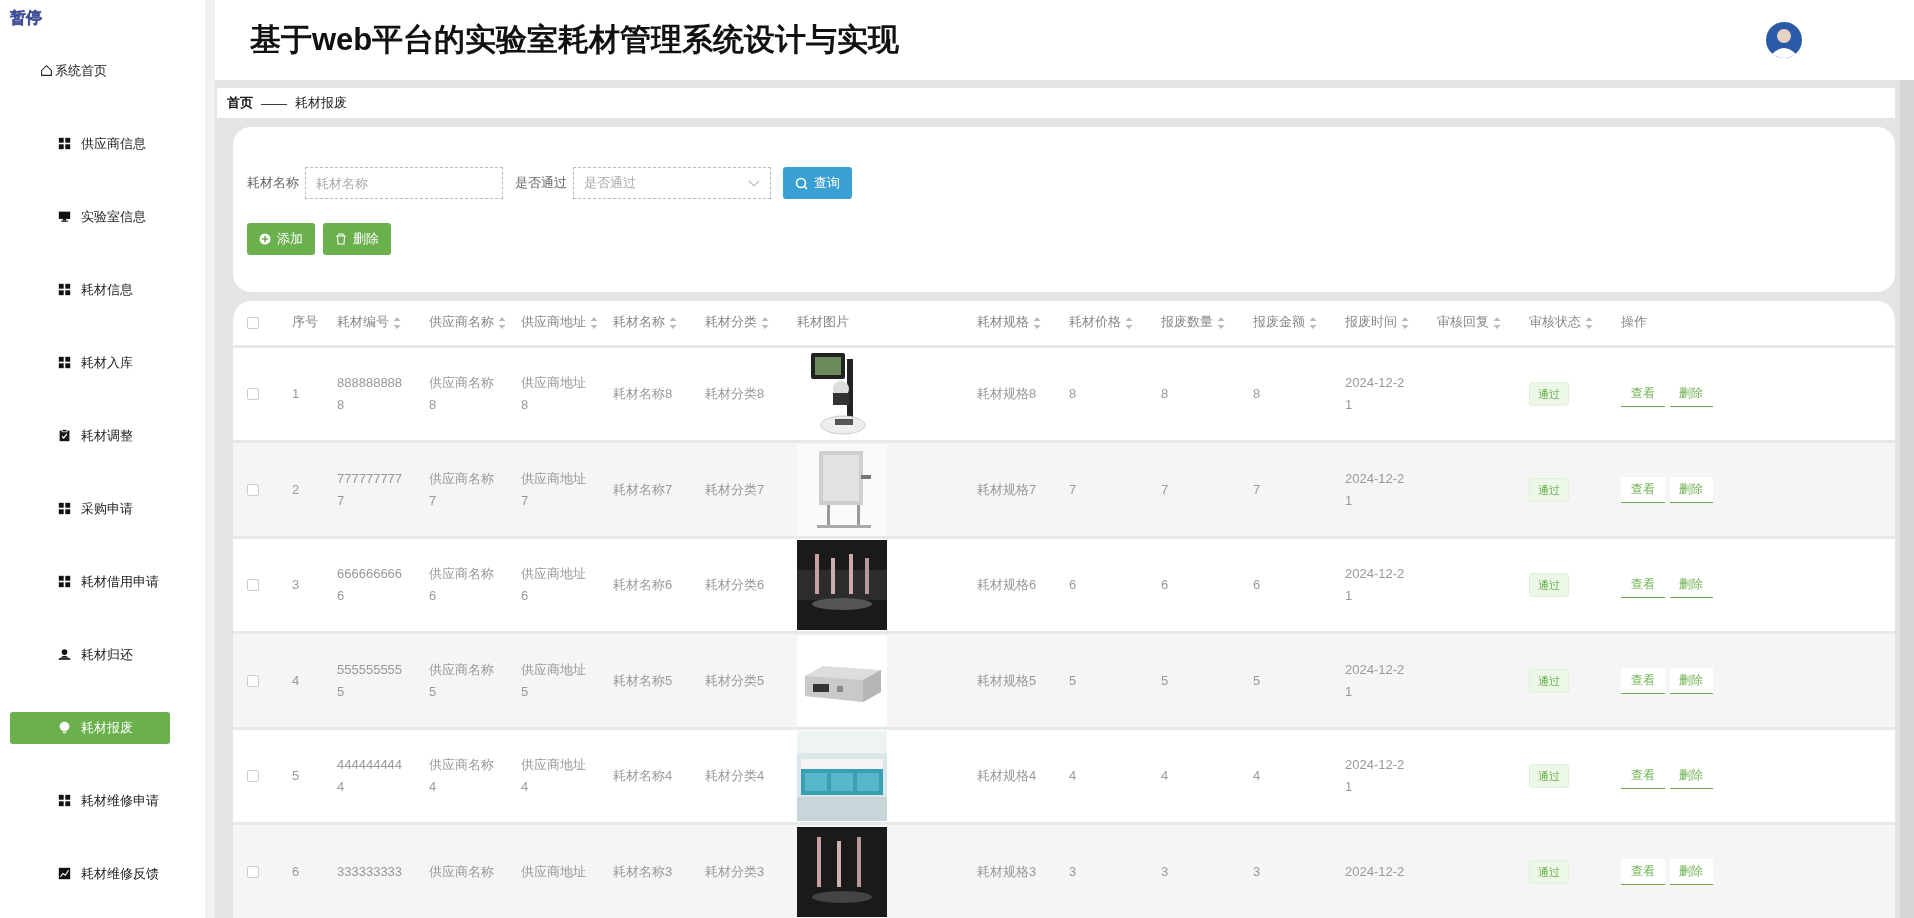 The height and width of the screenshot is (918, 1914). I want to click on table-cell-text: 耗材名称5, so click(643, 680).